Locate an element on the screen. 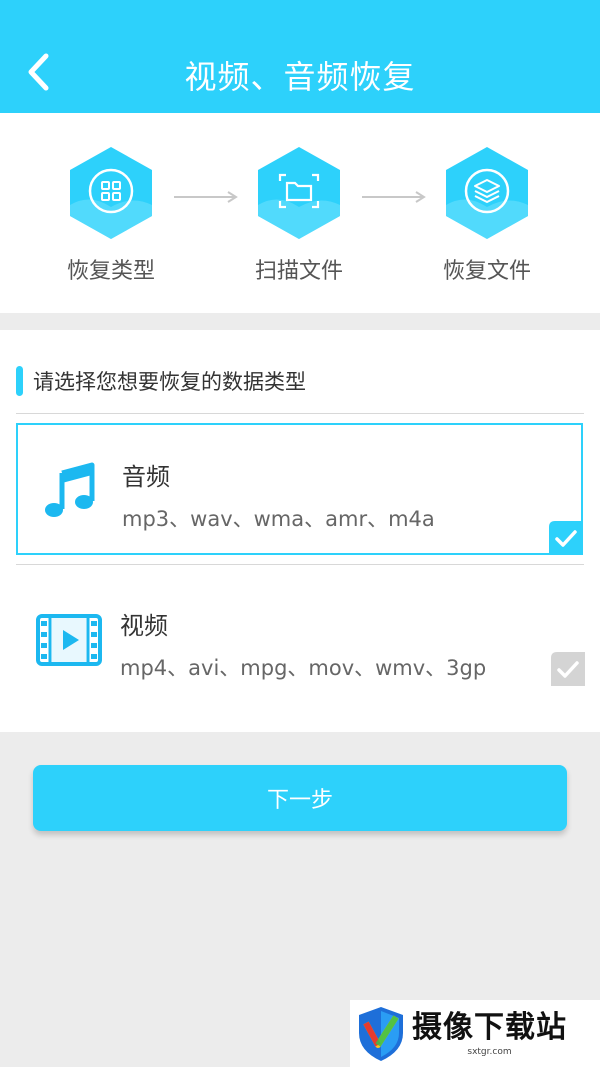  option-audio: 音频 mp3、wav、wma、amr、m4a is located at coordinates (299, 489).